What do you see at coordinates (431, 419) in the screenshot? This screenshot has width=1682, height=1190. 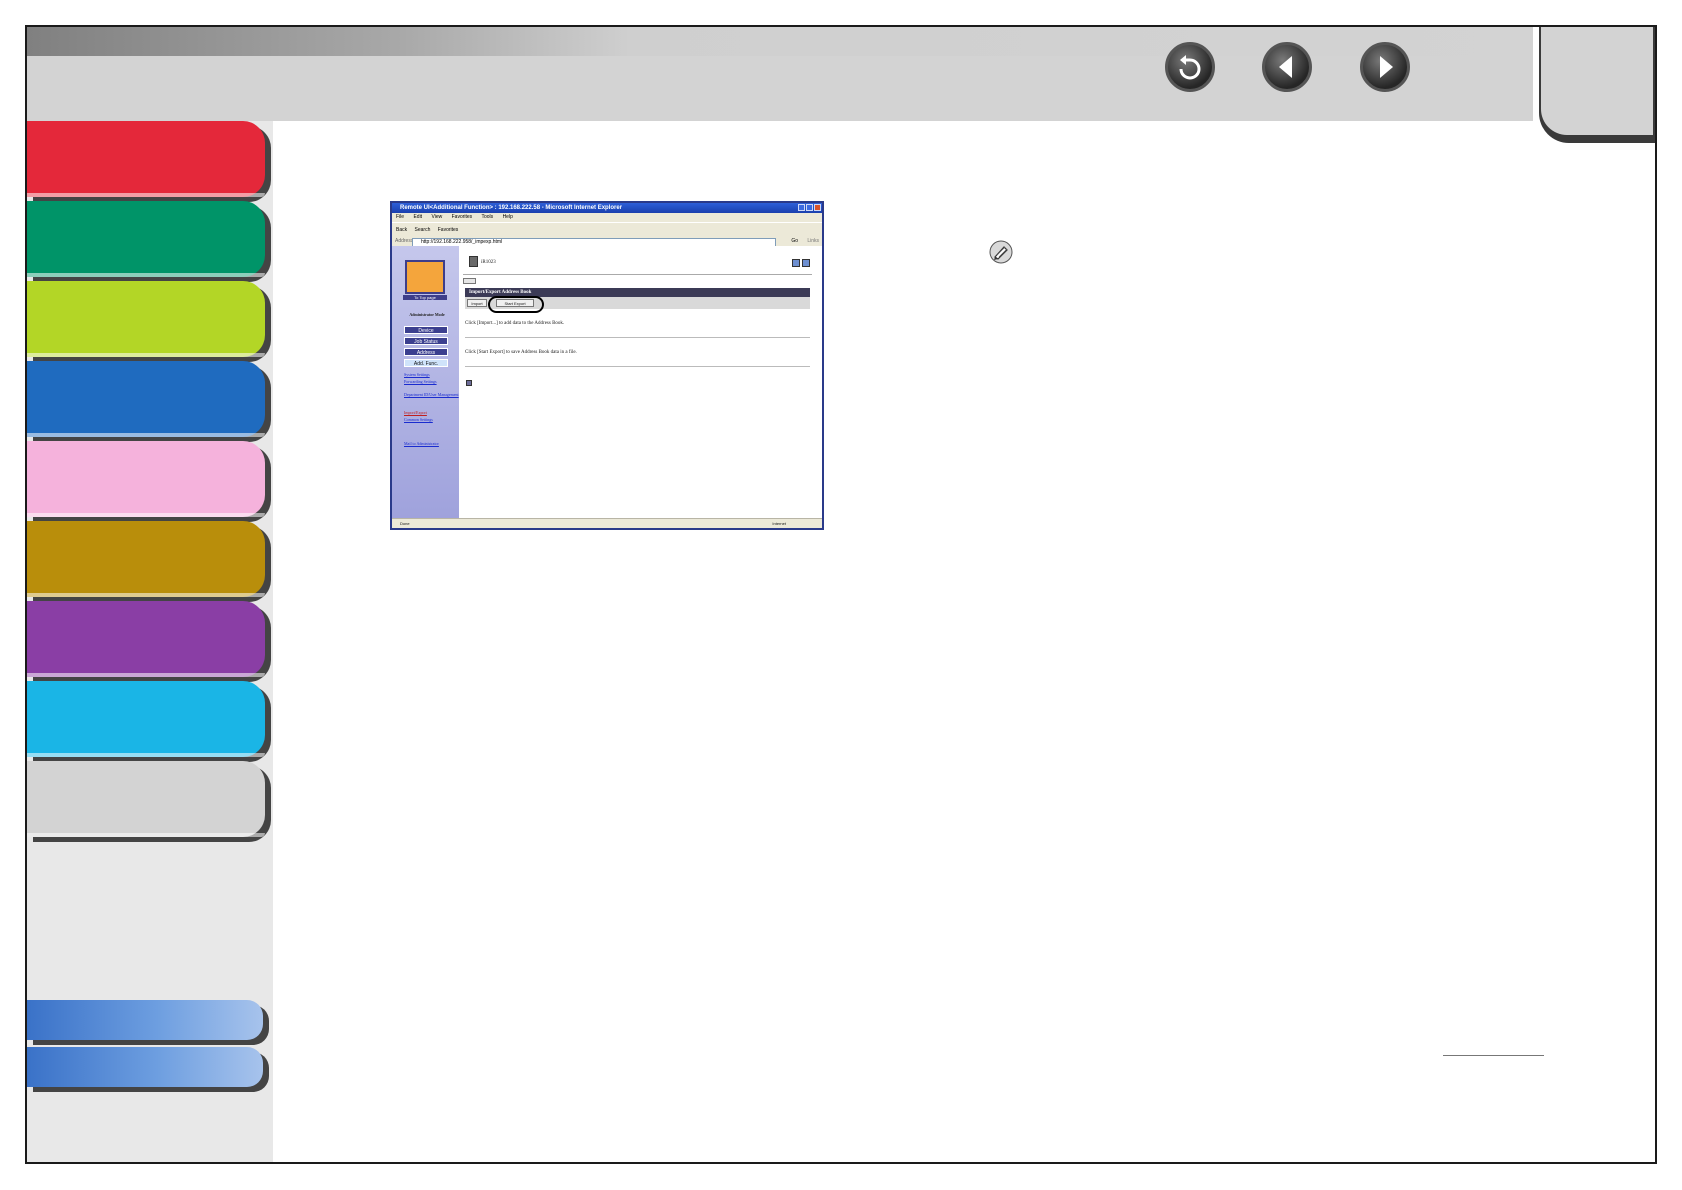 I see `link-common-settings: Common Settings` at bounding box center [431, 419].